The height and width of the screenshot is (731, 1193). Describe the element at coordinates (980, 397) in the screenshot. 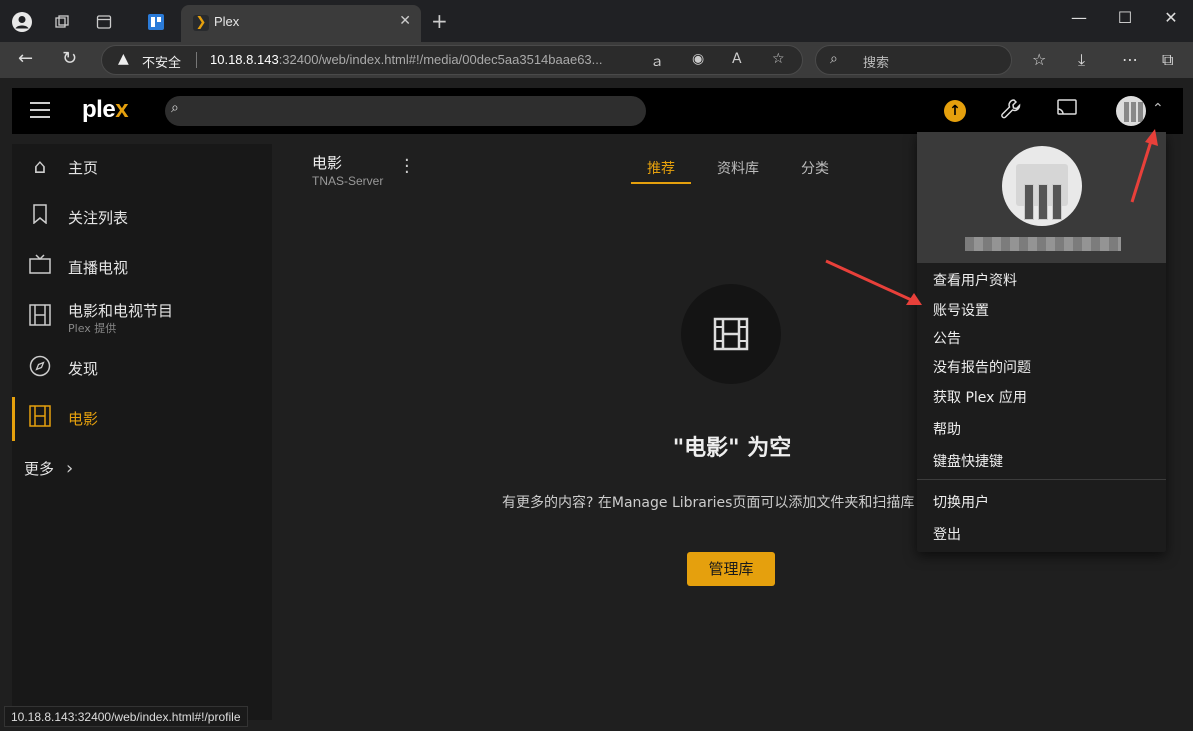

I see `menu-get-plex-apps: 获取 Plex 应用` at that location.